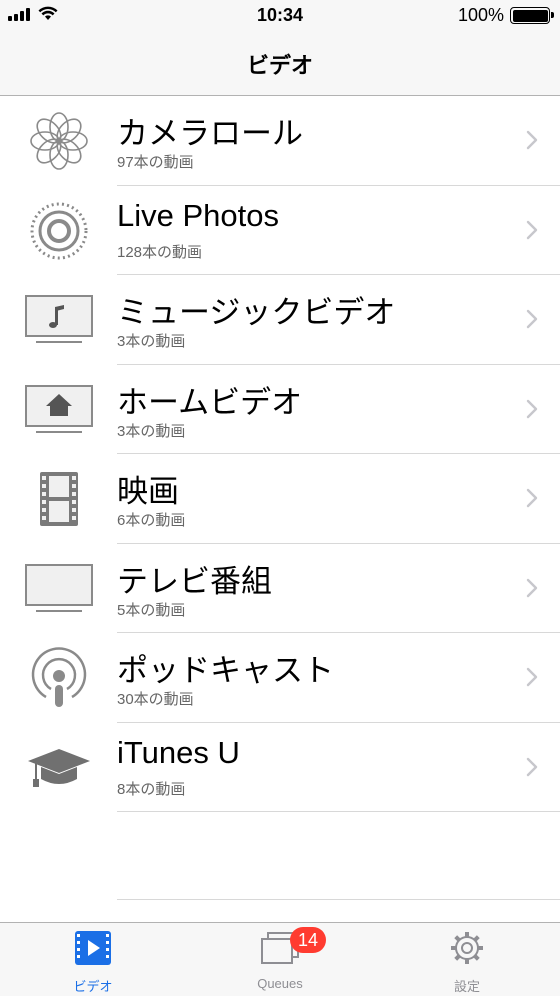 Image resolution: width=560 pixels, height=997 pixels. I want to click on status-bar: 10:34 100%, so click(280, 16).